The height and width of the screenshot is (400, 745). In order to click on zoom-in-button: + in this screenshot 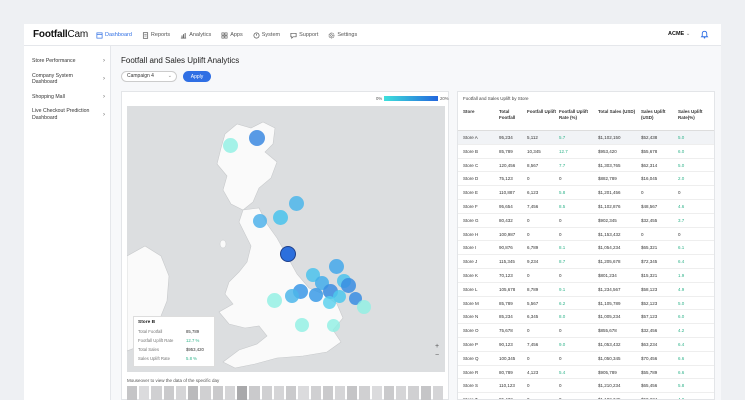, I will do `click(437, 346)`.